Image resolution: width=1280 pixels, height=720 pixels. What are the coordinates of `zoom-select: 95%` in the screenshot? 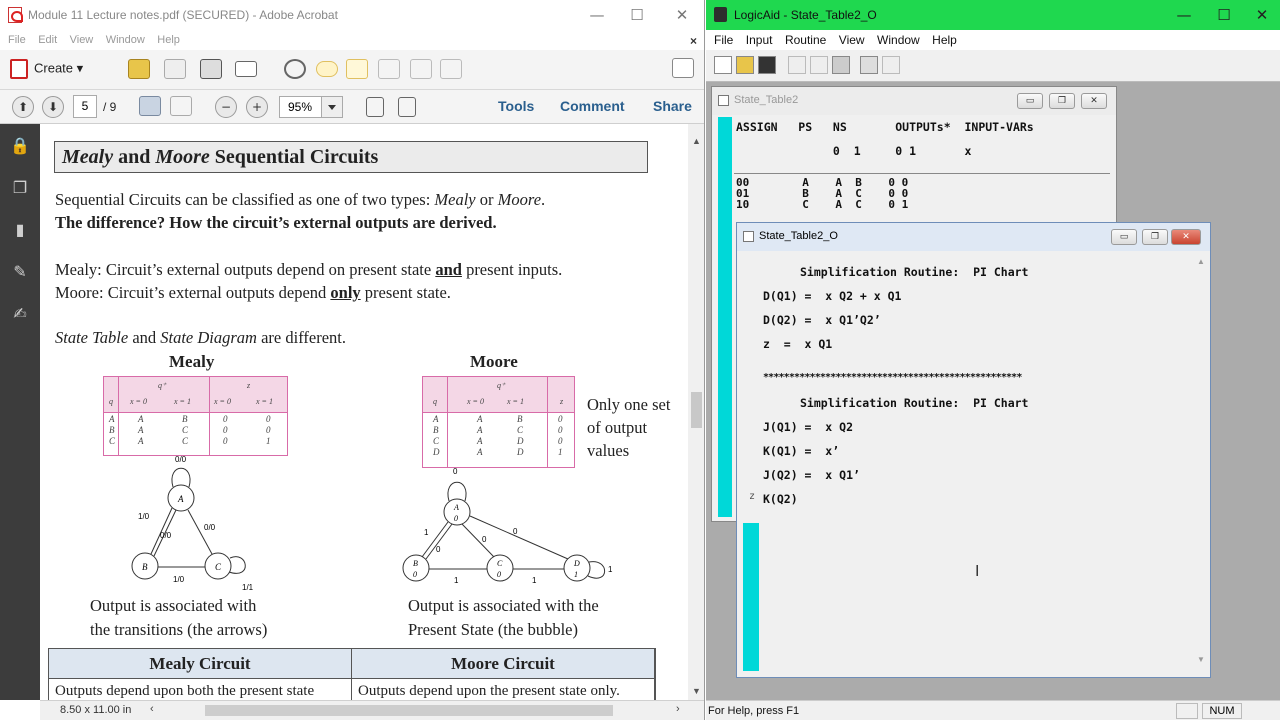 It's located at (311, 107).